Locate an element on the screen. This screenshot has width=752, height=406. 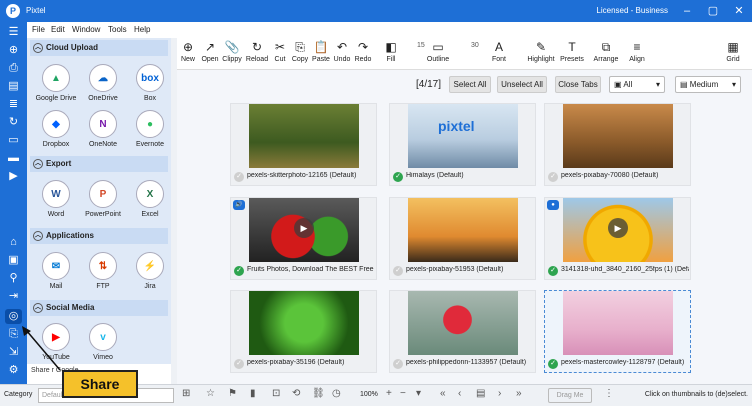
paste-button: 📋 Paste is located at coordinates (321, 50).